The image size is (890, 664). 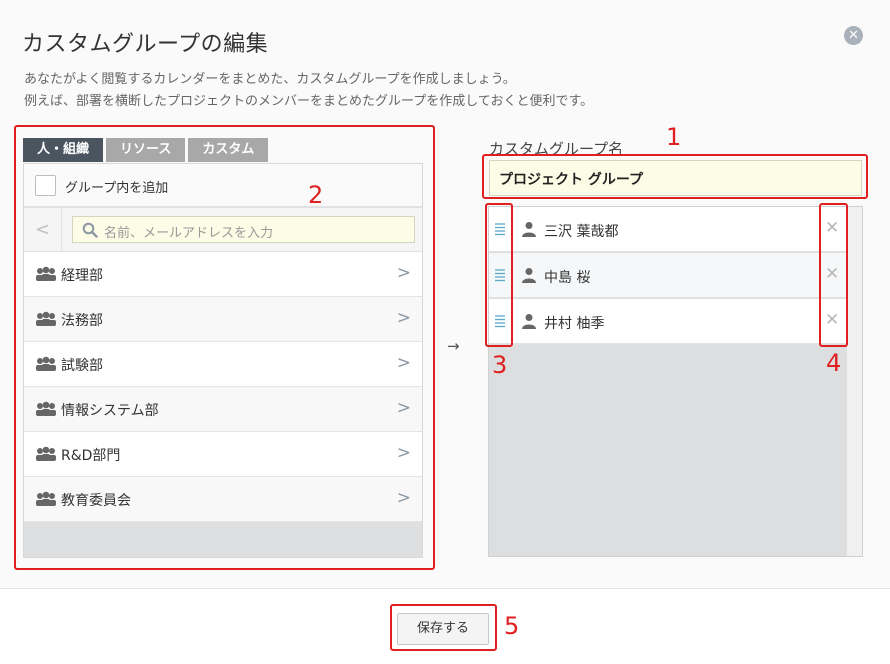 I want to click on tab-people-org: 人・組織, so click(x=63, y=150).